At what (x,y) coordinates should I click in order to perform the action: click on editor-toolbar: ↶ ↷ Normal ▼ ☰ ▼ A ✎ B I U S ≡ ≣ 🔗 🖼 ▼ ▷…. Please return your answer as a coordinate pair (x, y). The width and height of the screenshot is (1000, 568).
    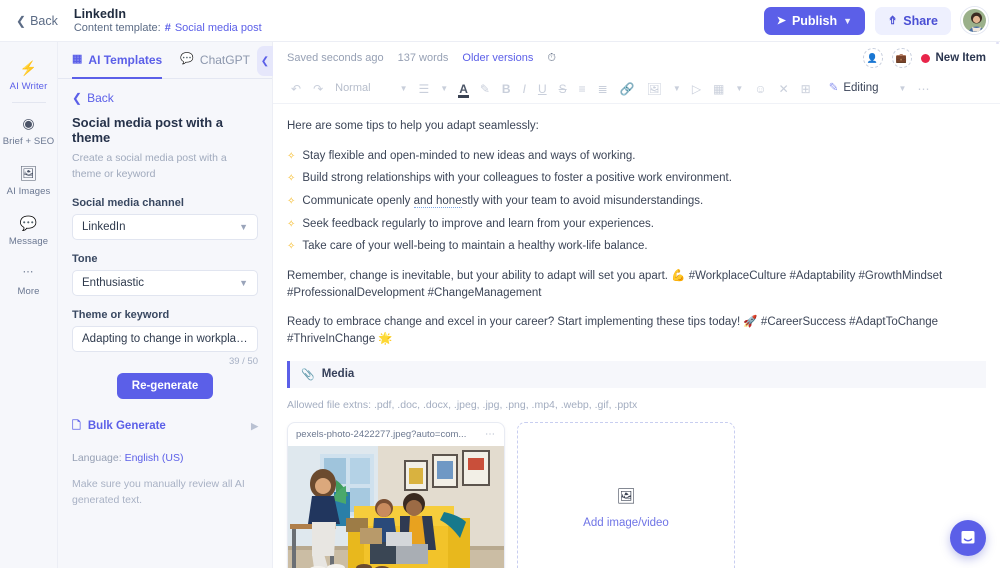
    Looking at the image, I should click on (636, 89).